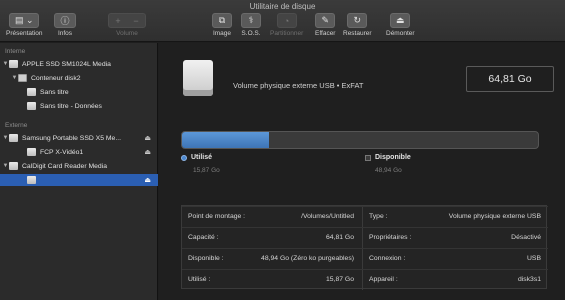 This screenshot has width=565, height=300. I want to click on sidebar-item-samsung: ▼ Samsung Portable SSD X5 Me... ⏏, so click(79, 138).